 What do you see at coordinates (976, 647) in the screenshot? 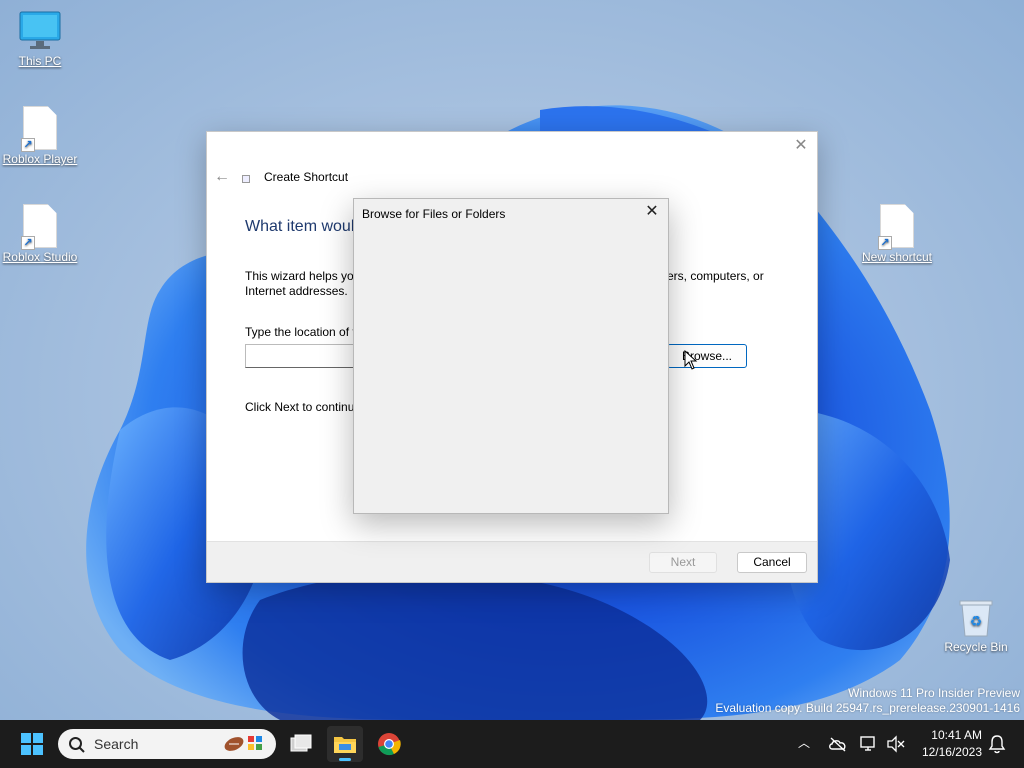
I see `desktop-icon-label: Recycle Bin` at bounding box center [976, 647].